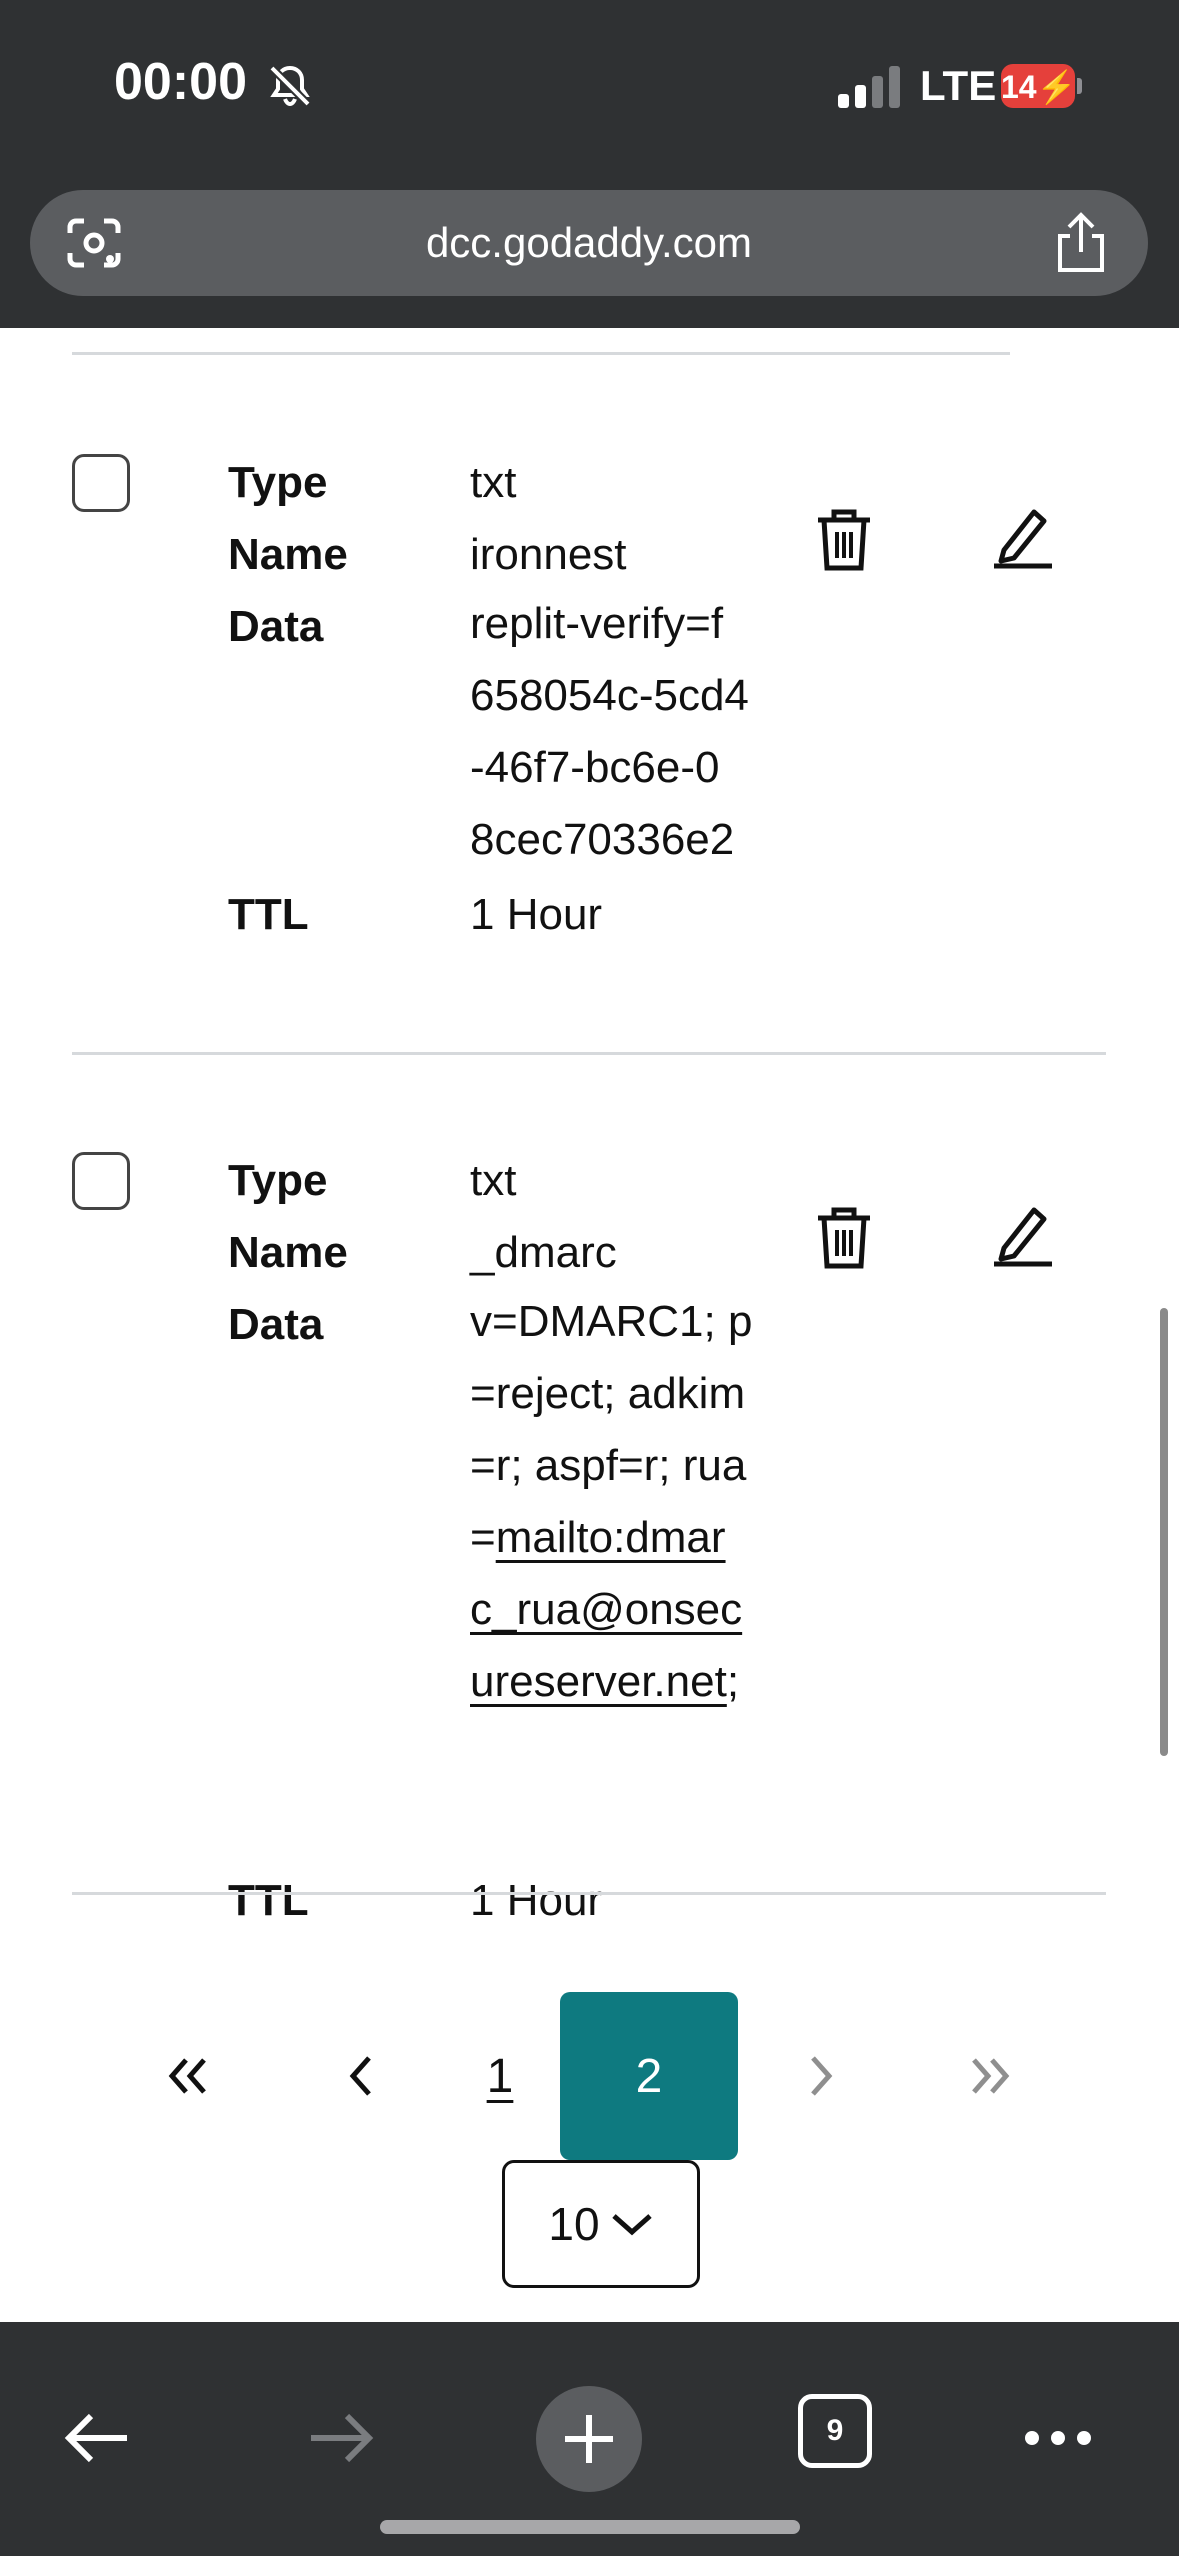 This screenshot has width=1179, height=2556. Describe the element at coordinates (869, 87) in the screenshot. I see `cellular-signal-icon` at that location.